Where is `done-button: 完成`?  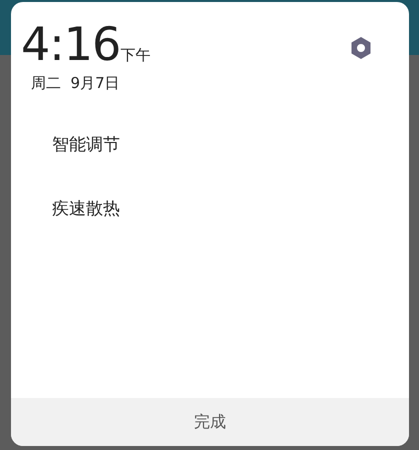 done-button: 完成 is located at coordinates (210, 422).